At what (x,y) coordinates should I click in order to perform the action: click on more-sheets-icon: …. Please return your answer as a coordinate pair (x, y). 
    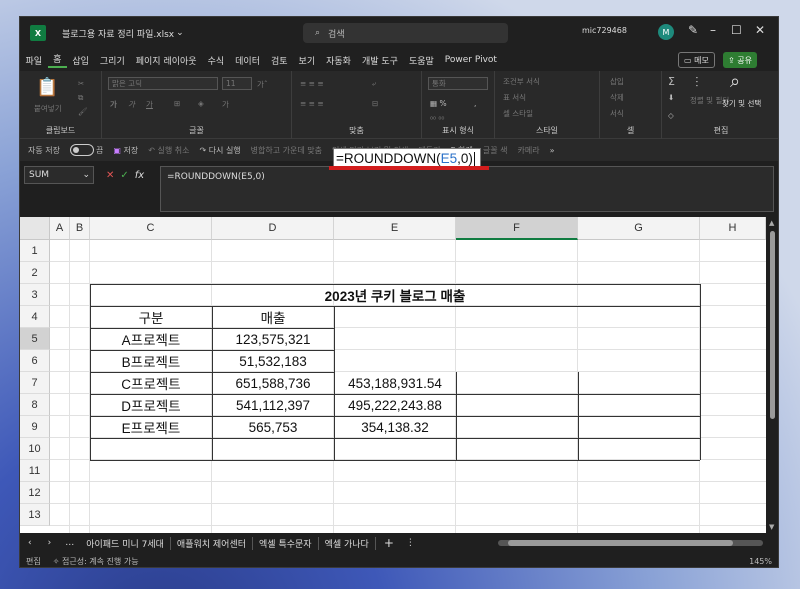
    Looking at the image, I should click on (69, 543).